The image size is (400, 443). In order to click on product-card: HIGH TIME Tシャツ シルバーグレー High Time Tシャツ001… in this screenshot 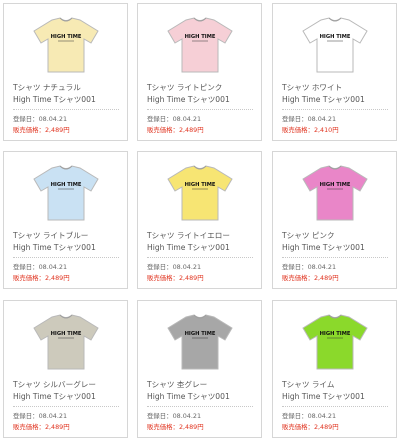, I will do `click(65, 369)`.